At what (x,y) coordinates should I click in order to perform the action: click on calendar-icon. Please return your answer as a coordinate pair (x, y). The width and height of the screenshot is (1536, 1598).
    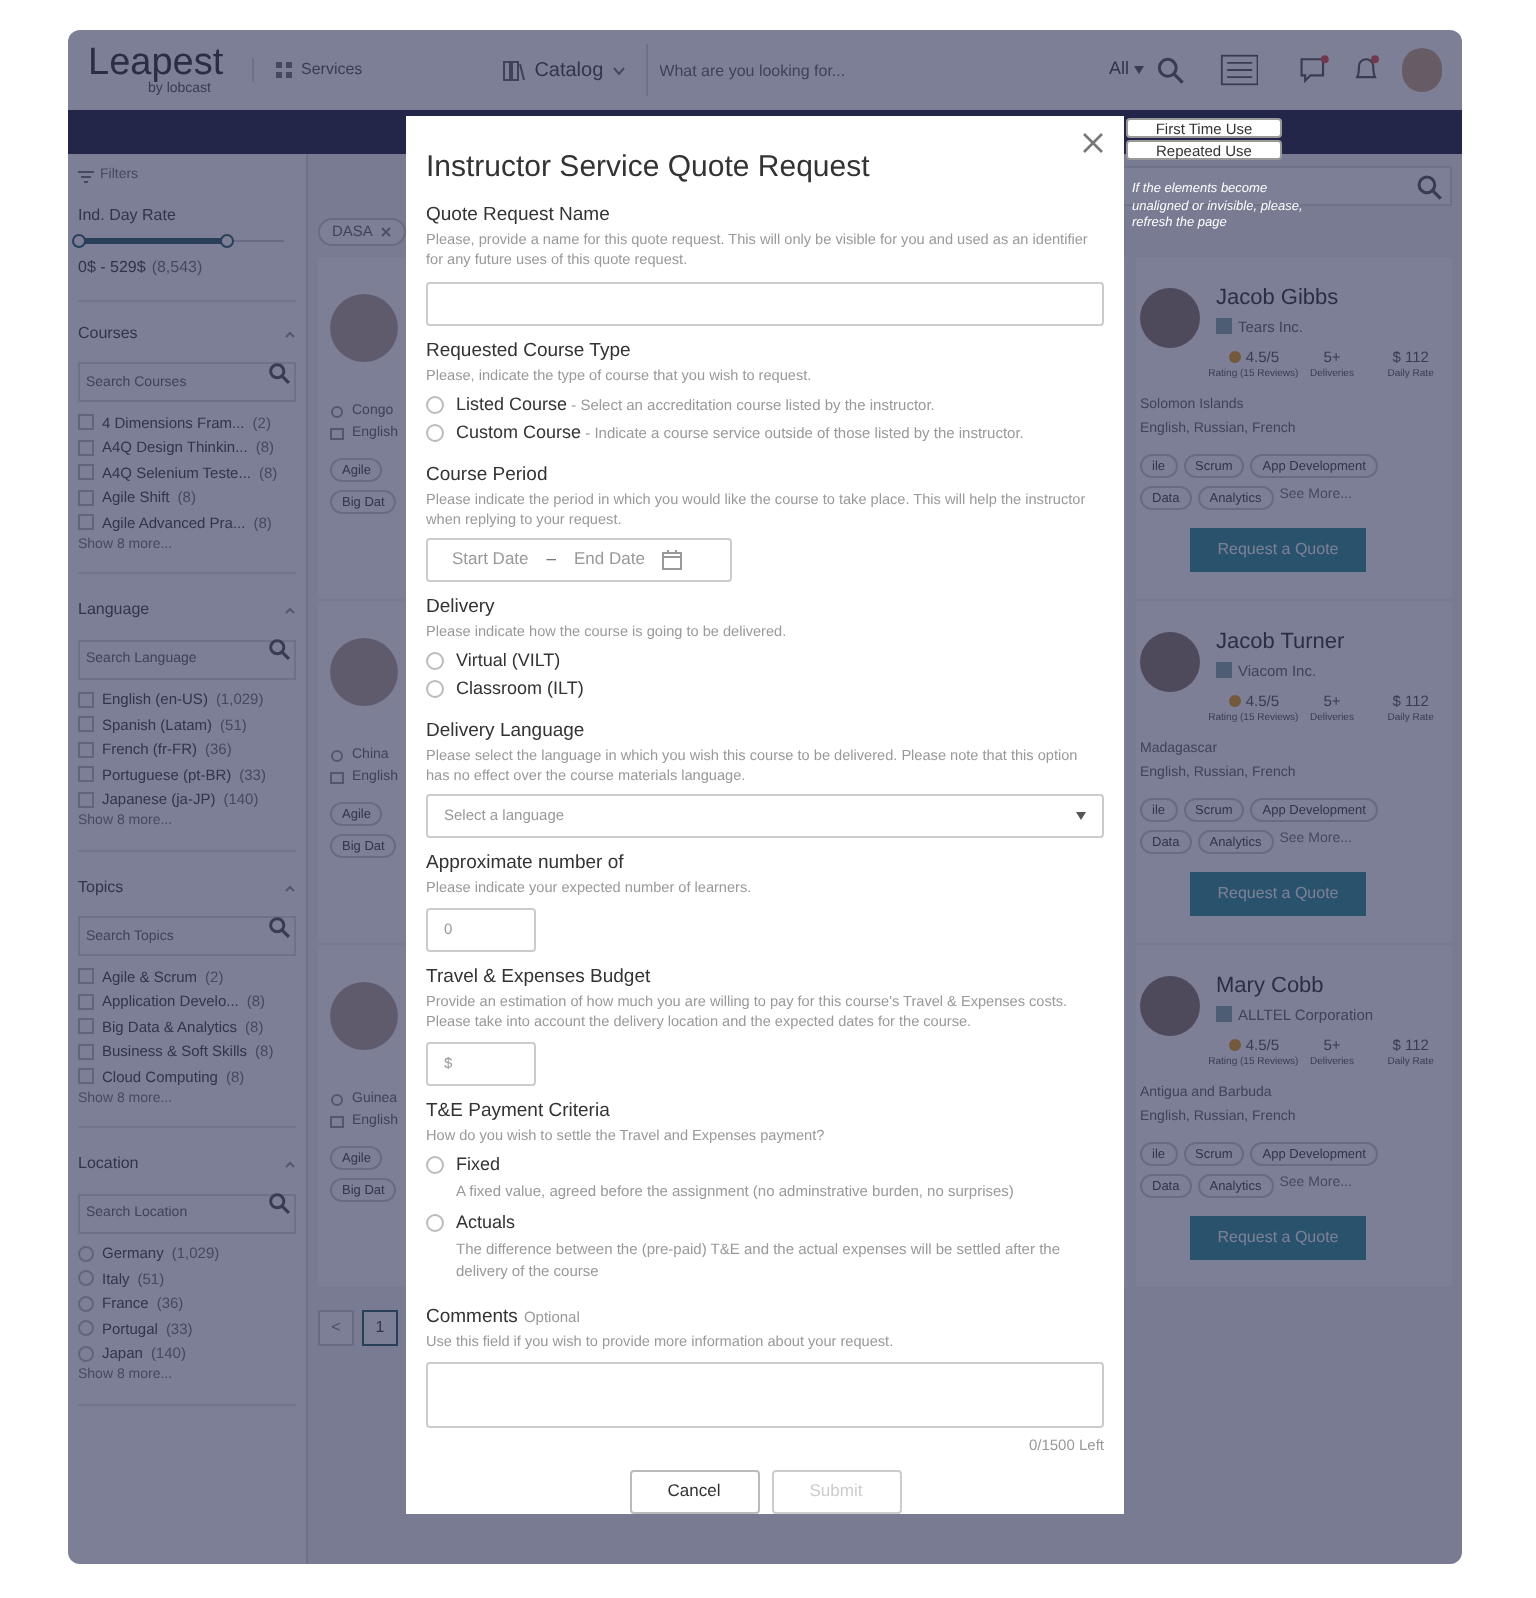
    Looking at the image, I should click on (672, 559).